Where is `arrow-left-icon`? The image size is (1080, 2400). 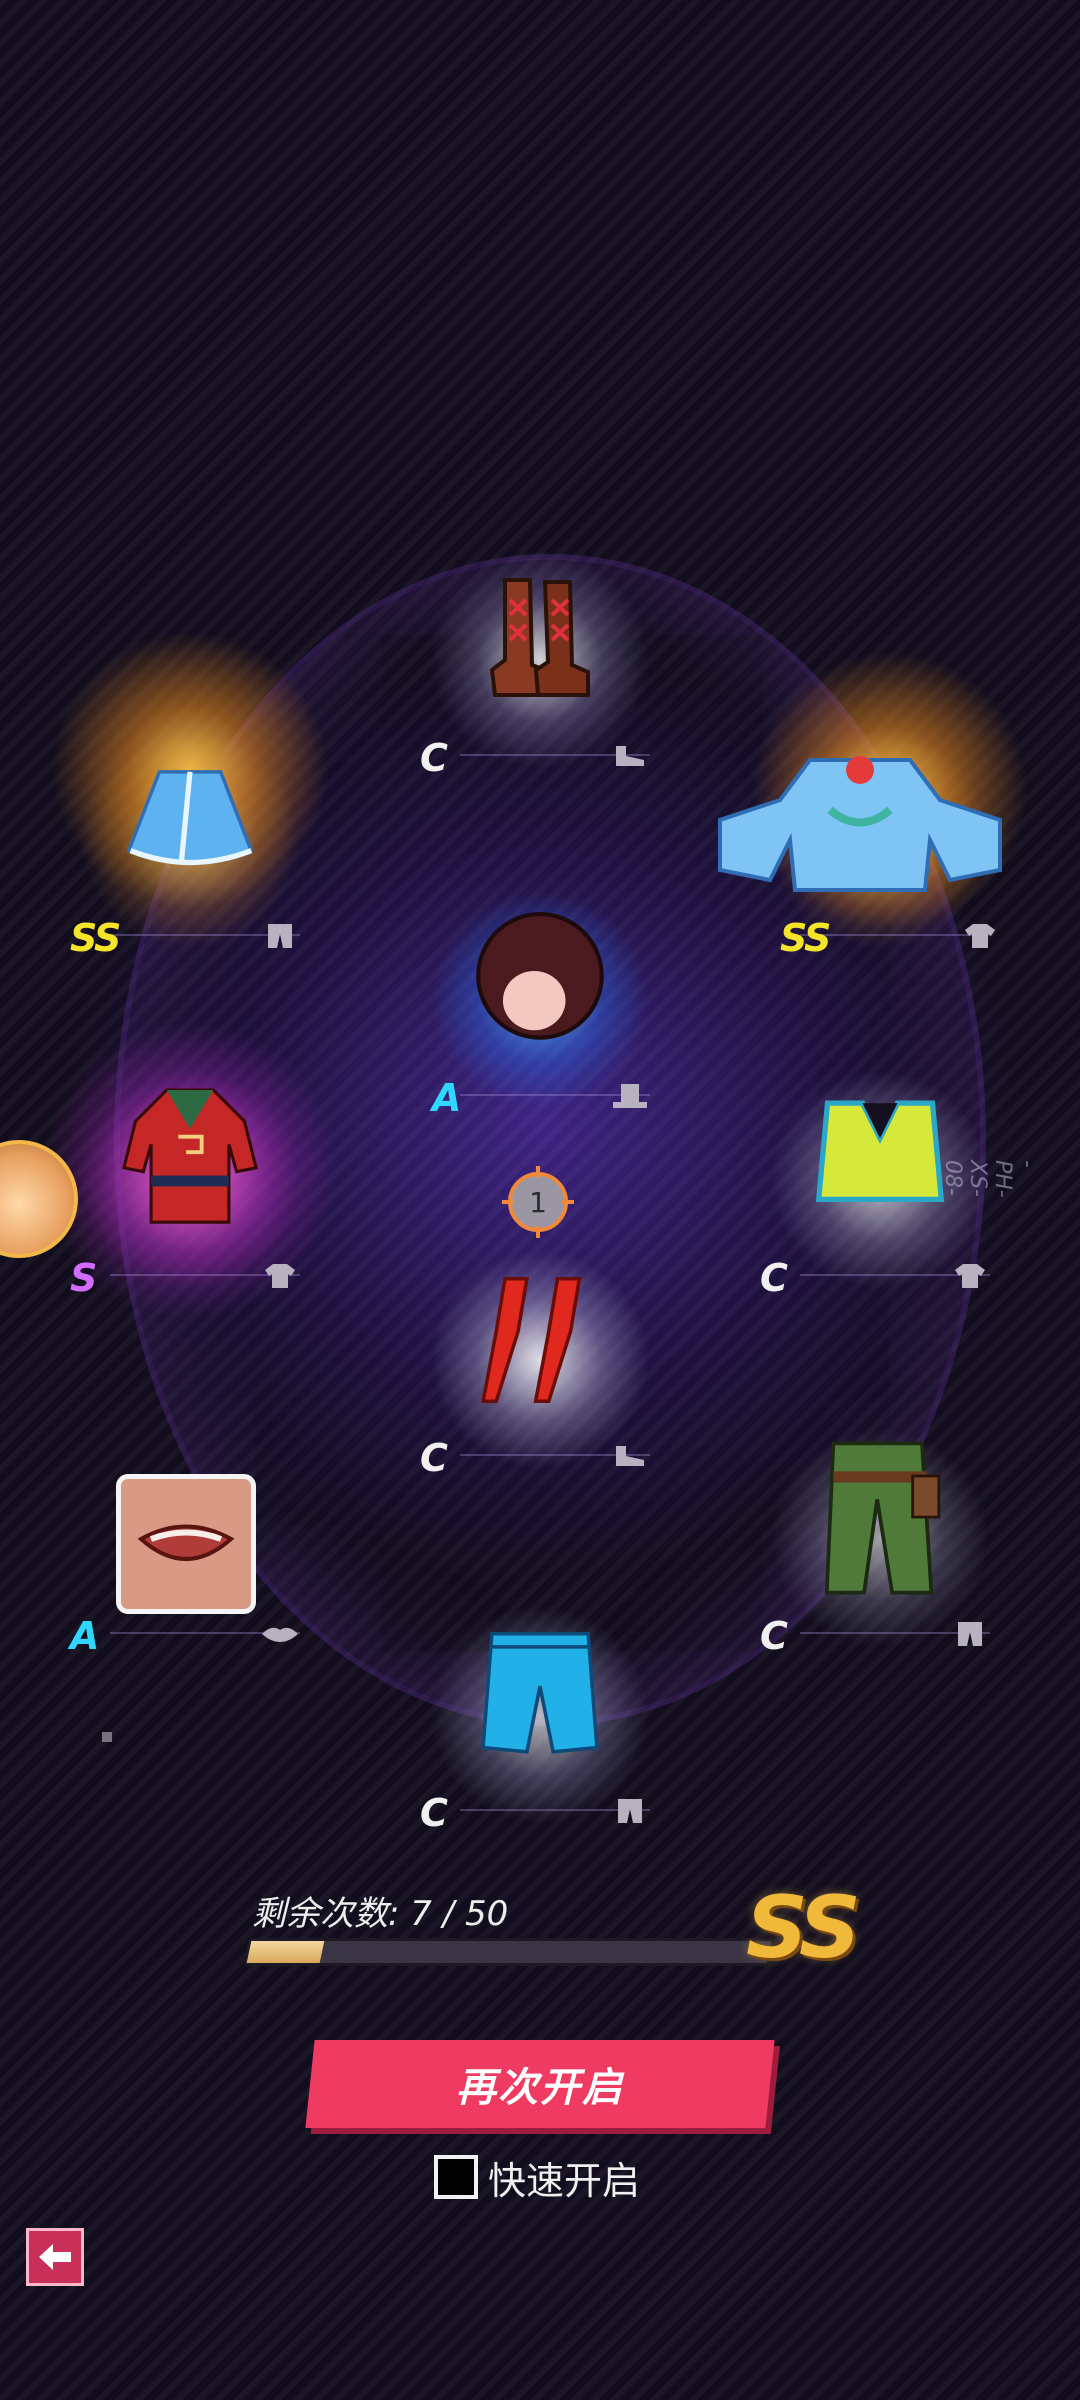 arrow-left-icon is located at coordinates (55, 2257).